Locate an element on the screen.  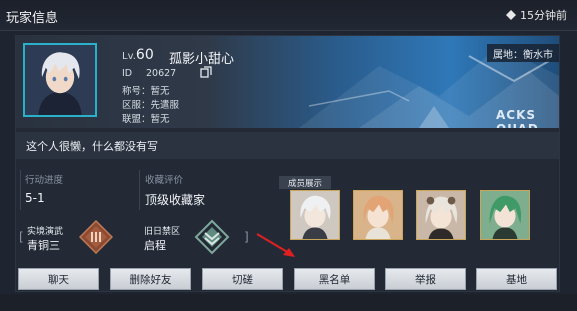
player-bio: 这个人很懒，什么都没有写 is located at coordinates (287, 145).